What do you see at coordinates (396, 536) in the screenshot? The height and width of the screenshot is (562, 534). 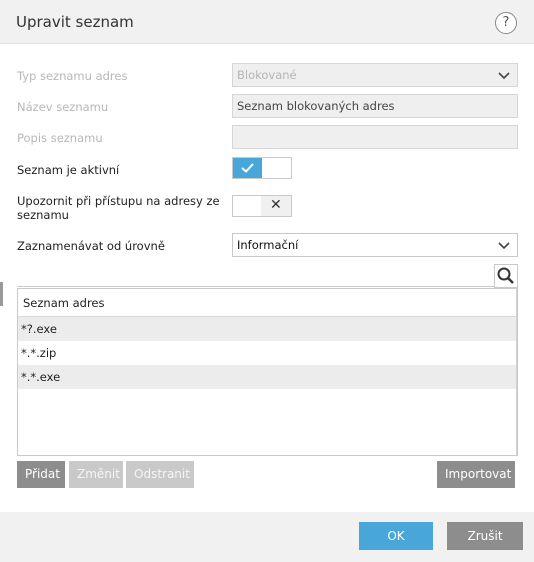 I see `ok-button: OK` at bounding box center [396, 536].